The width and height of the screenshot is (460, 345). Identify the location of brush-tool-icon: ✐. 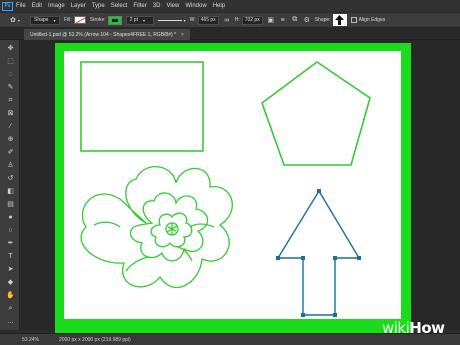
(10, 152).